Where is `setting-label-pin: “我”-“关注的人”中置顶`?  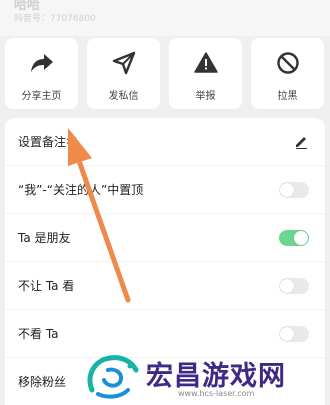 setting-label-pin: “我”-“关注的人”中置顶 is located at coordinates (81, 190).